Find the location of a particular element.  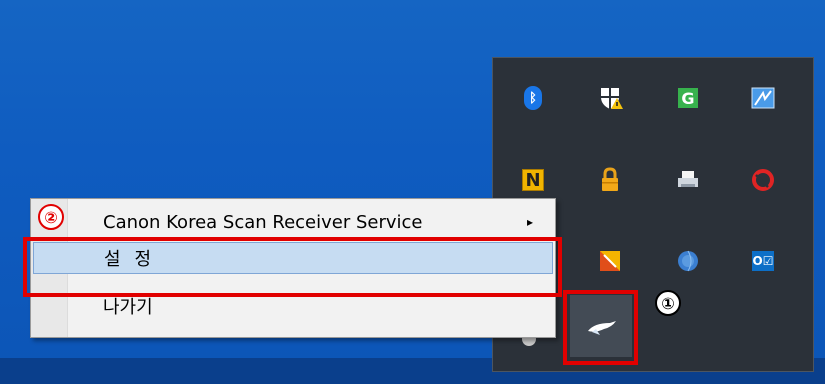

highlight-box-settings is located at coordinates (292, 267).